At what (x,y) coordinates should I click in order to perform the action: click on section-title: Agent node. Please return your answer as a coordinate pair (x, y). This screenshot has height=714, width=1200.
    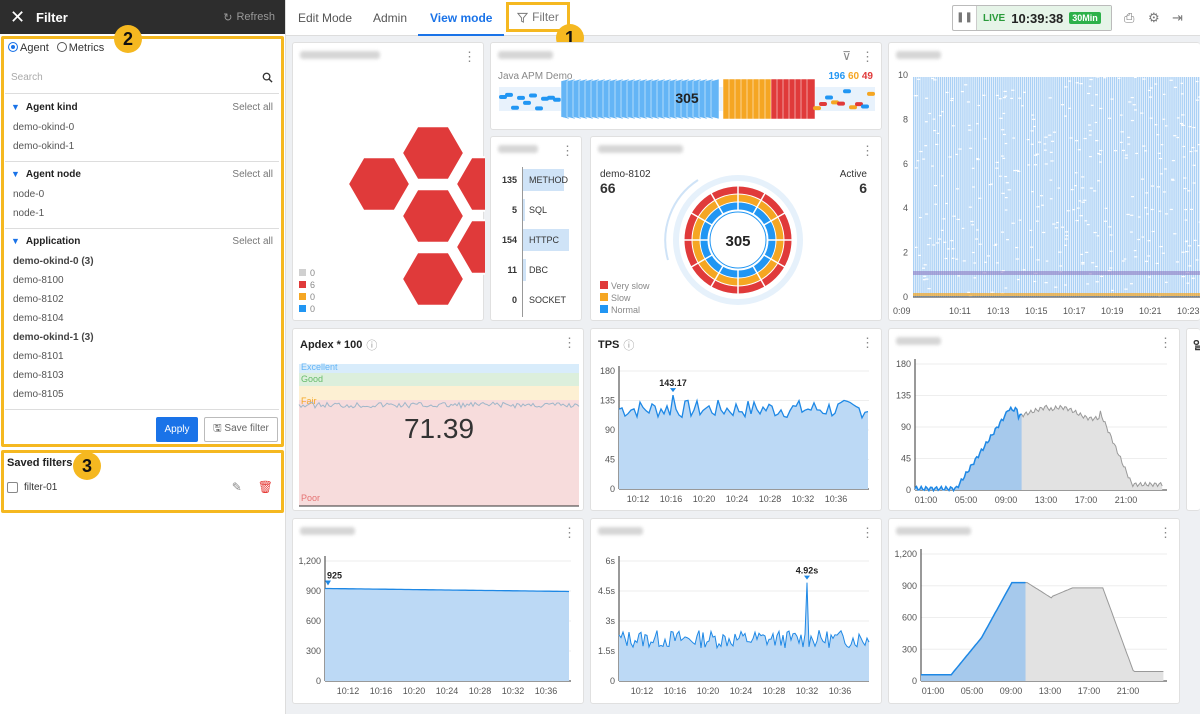
    Looking at the image, I should click on (53, 174).